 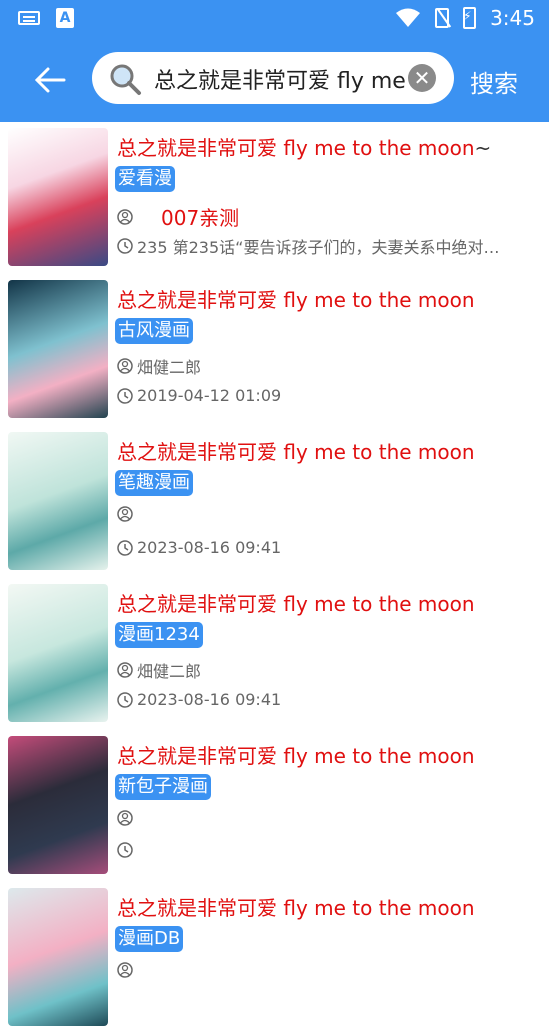 I want to click on search-box: ✕, so click(x=273, y=78).